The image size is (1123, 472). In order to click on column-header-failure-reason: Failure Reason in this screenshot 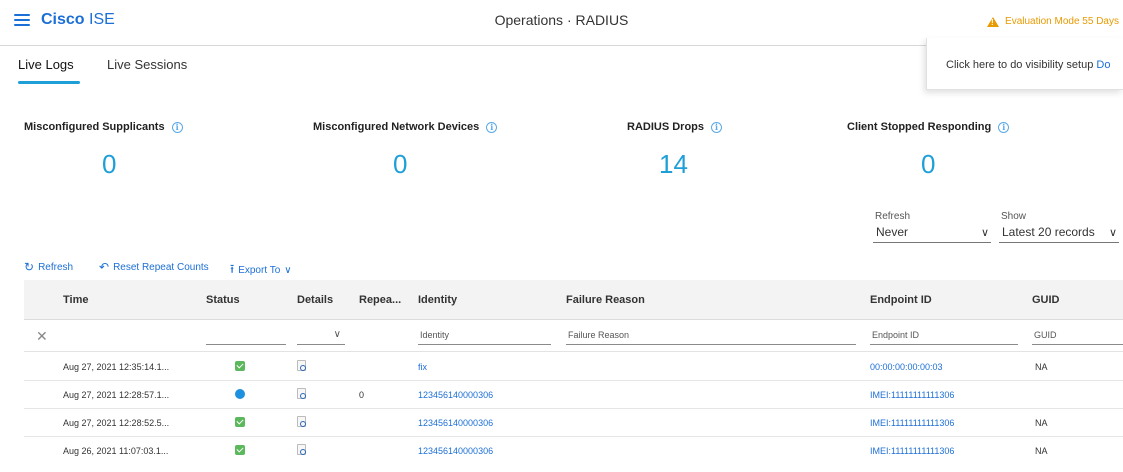, I will do `click(605, 300)`.